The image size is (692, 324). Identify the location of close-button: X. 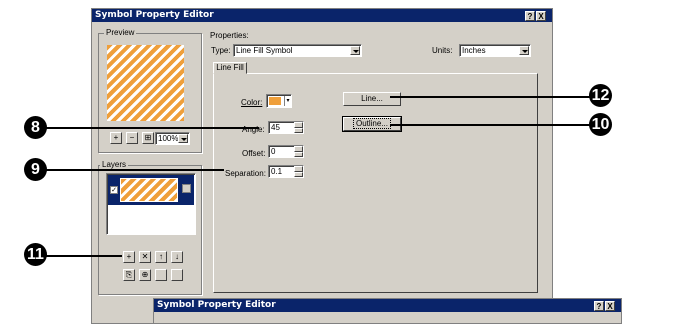
(541, 16).